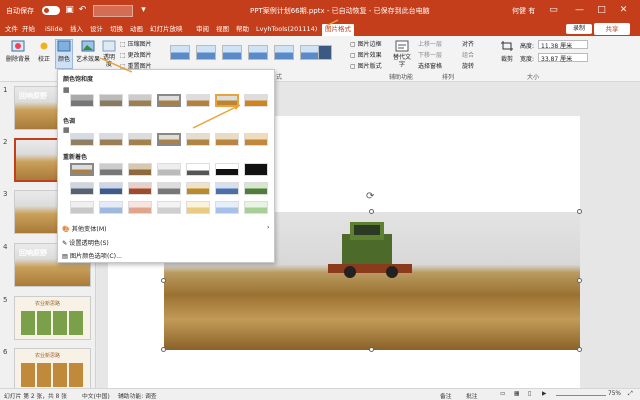  I want to click on reading-view-icon: ▯, so click(529, 394).